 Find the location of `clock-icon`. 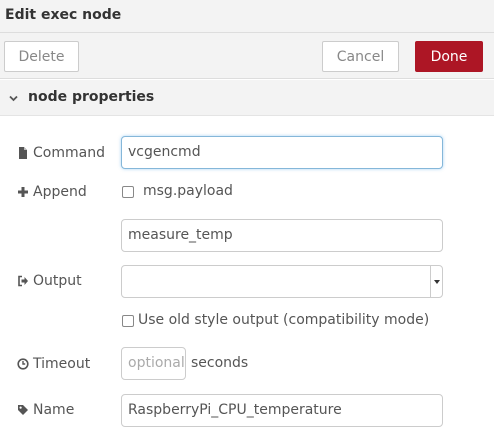

clock-icon is located at coordinates (23, 364).